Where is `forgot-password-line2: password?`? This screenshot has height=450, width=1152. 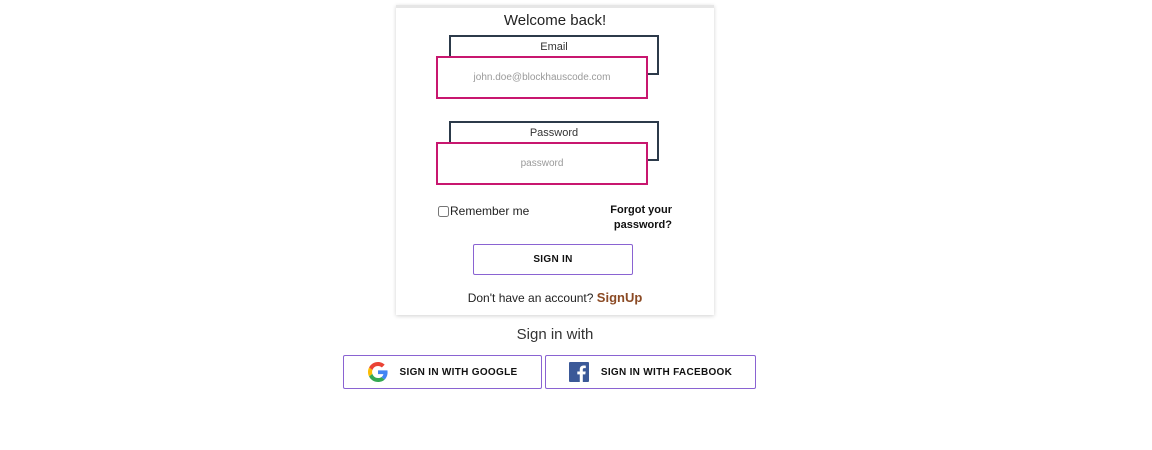
forgot-password-line2: password? is located at coordinates (642, 225).